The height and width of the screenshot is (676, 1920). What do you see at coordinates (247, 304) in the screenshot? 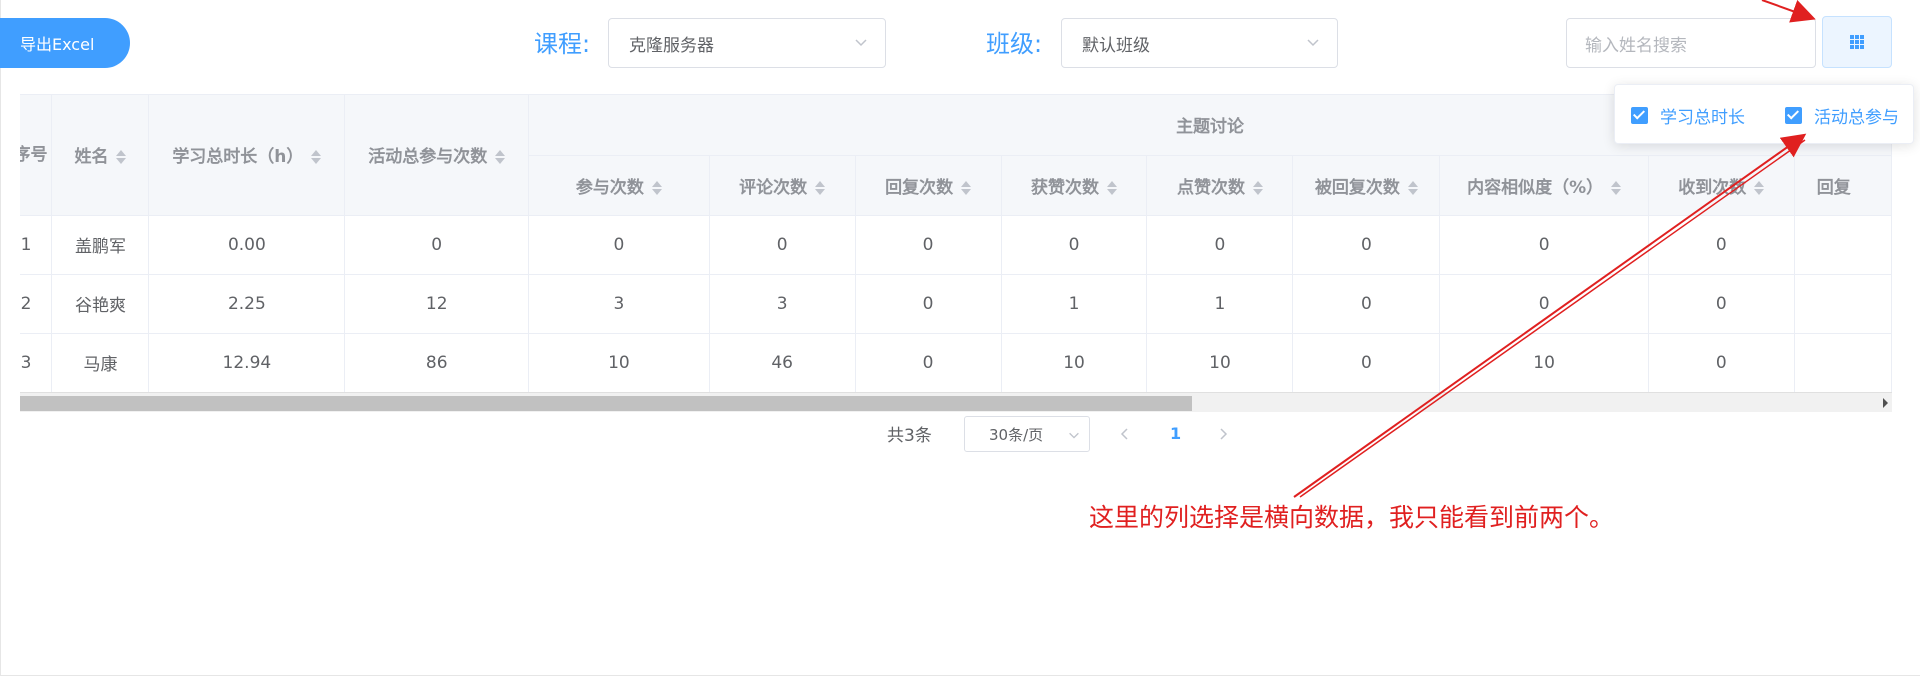
I see `cell: 2.25` at bounding box center [247, 304].